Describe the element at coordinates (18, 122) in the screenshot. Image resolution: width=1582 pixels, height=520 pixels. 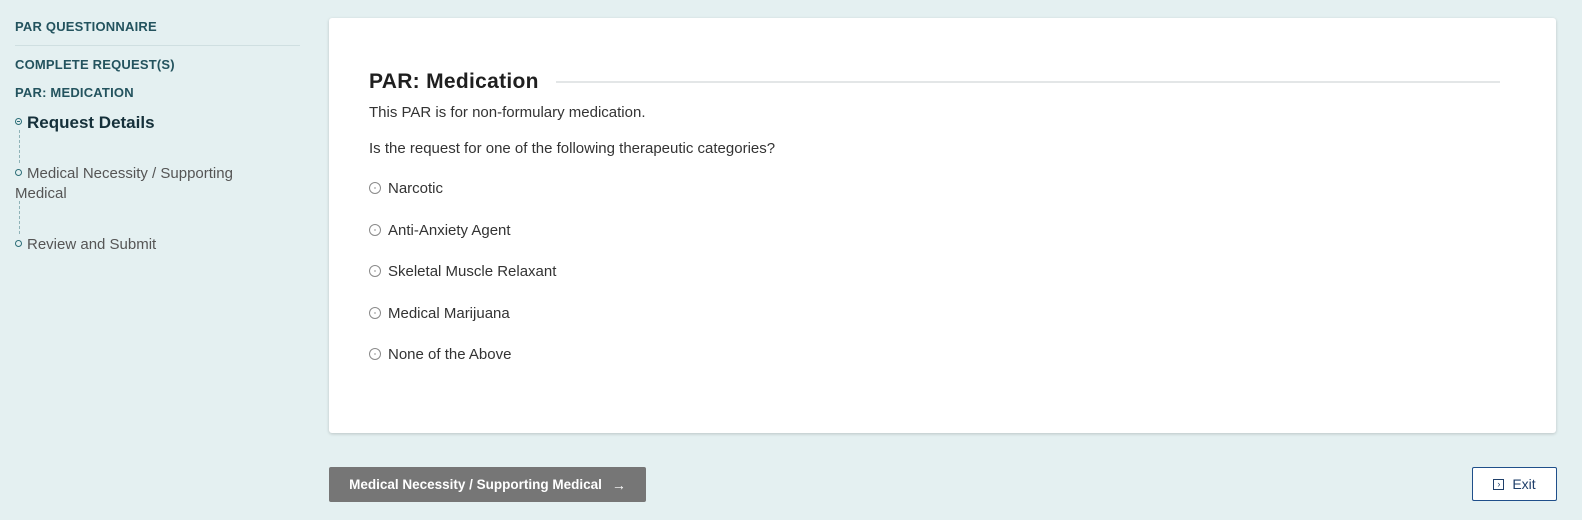
I see `step-active-icon` at that location.